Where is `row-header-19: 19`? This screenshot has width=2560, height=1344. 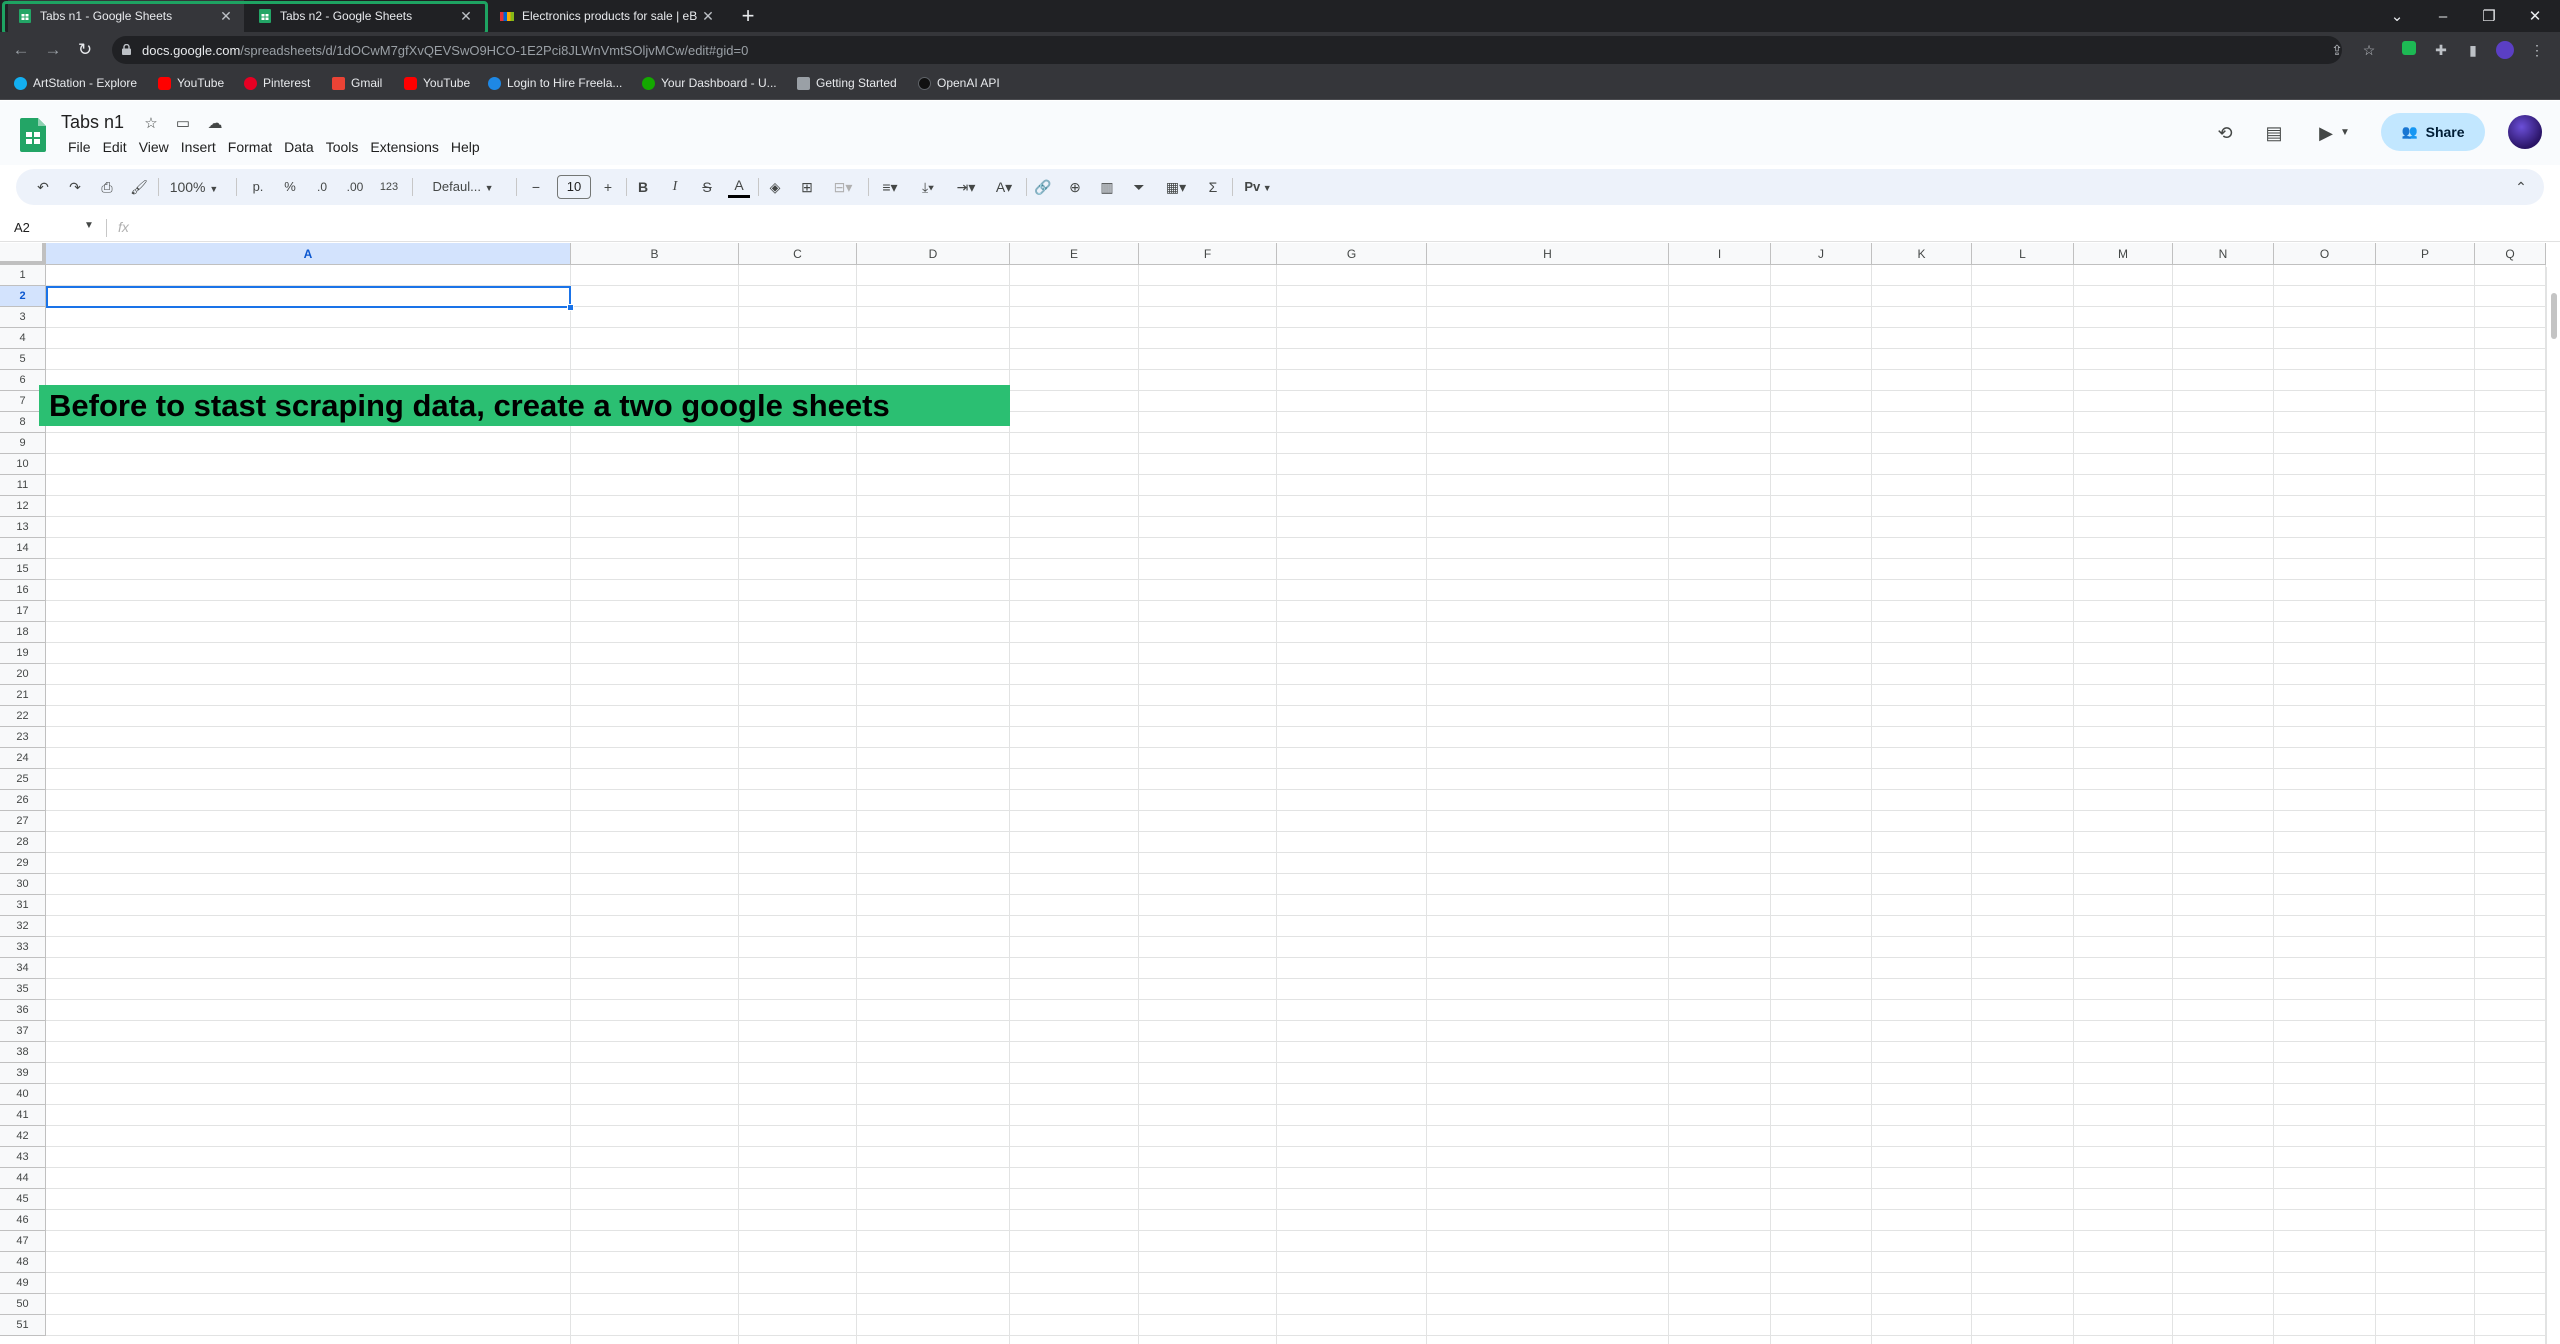 row-header-19: 19 is located at coordinates (23, 653).